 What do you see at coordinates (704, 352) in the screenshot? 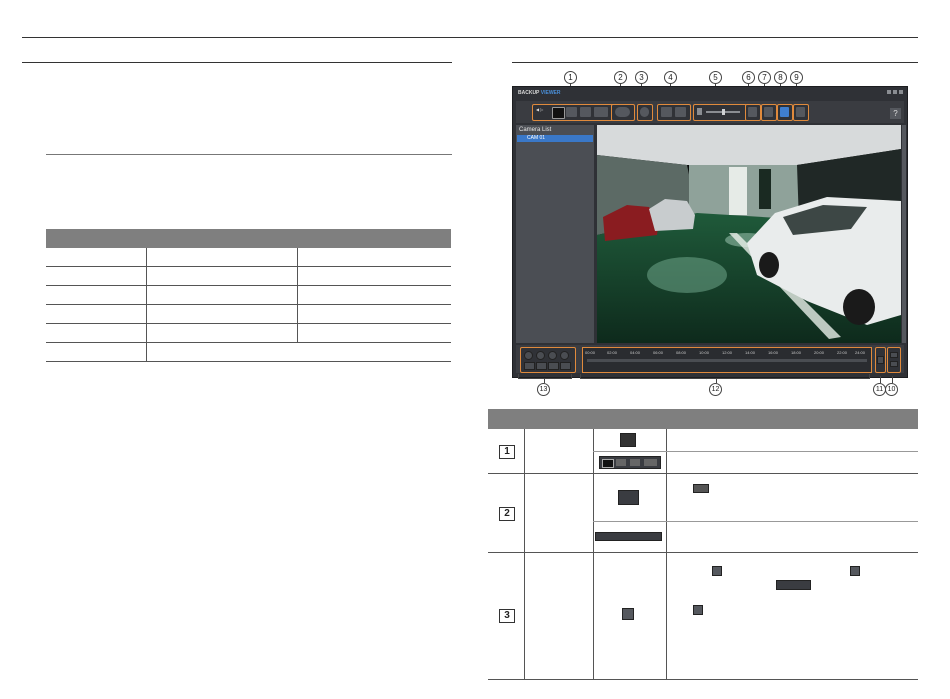
I see `timeline-tick: 10:00` at bounding box center [704, 352].